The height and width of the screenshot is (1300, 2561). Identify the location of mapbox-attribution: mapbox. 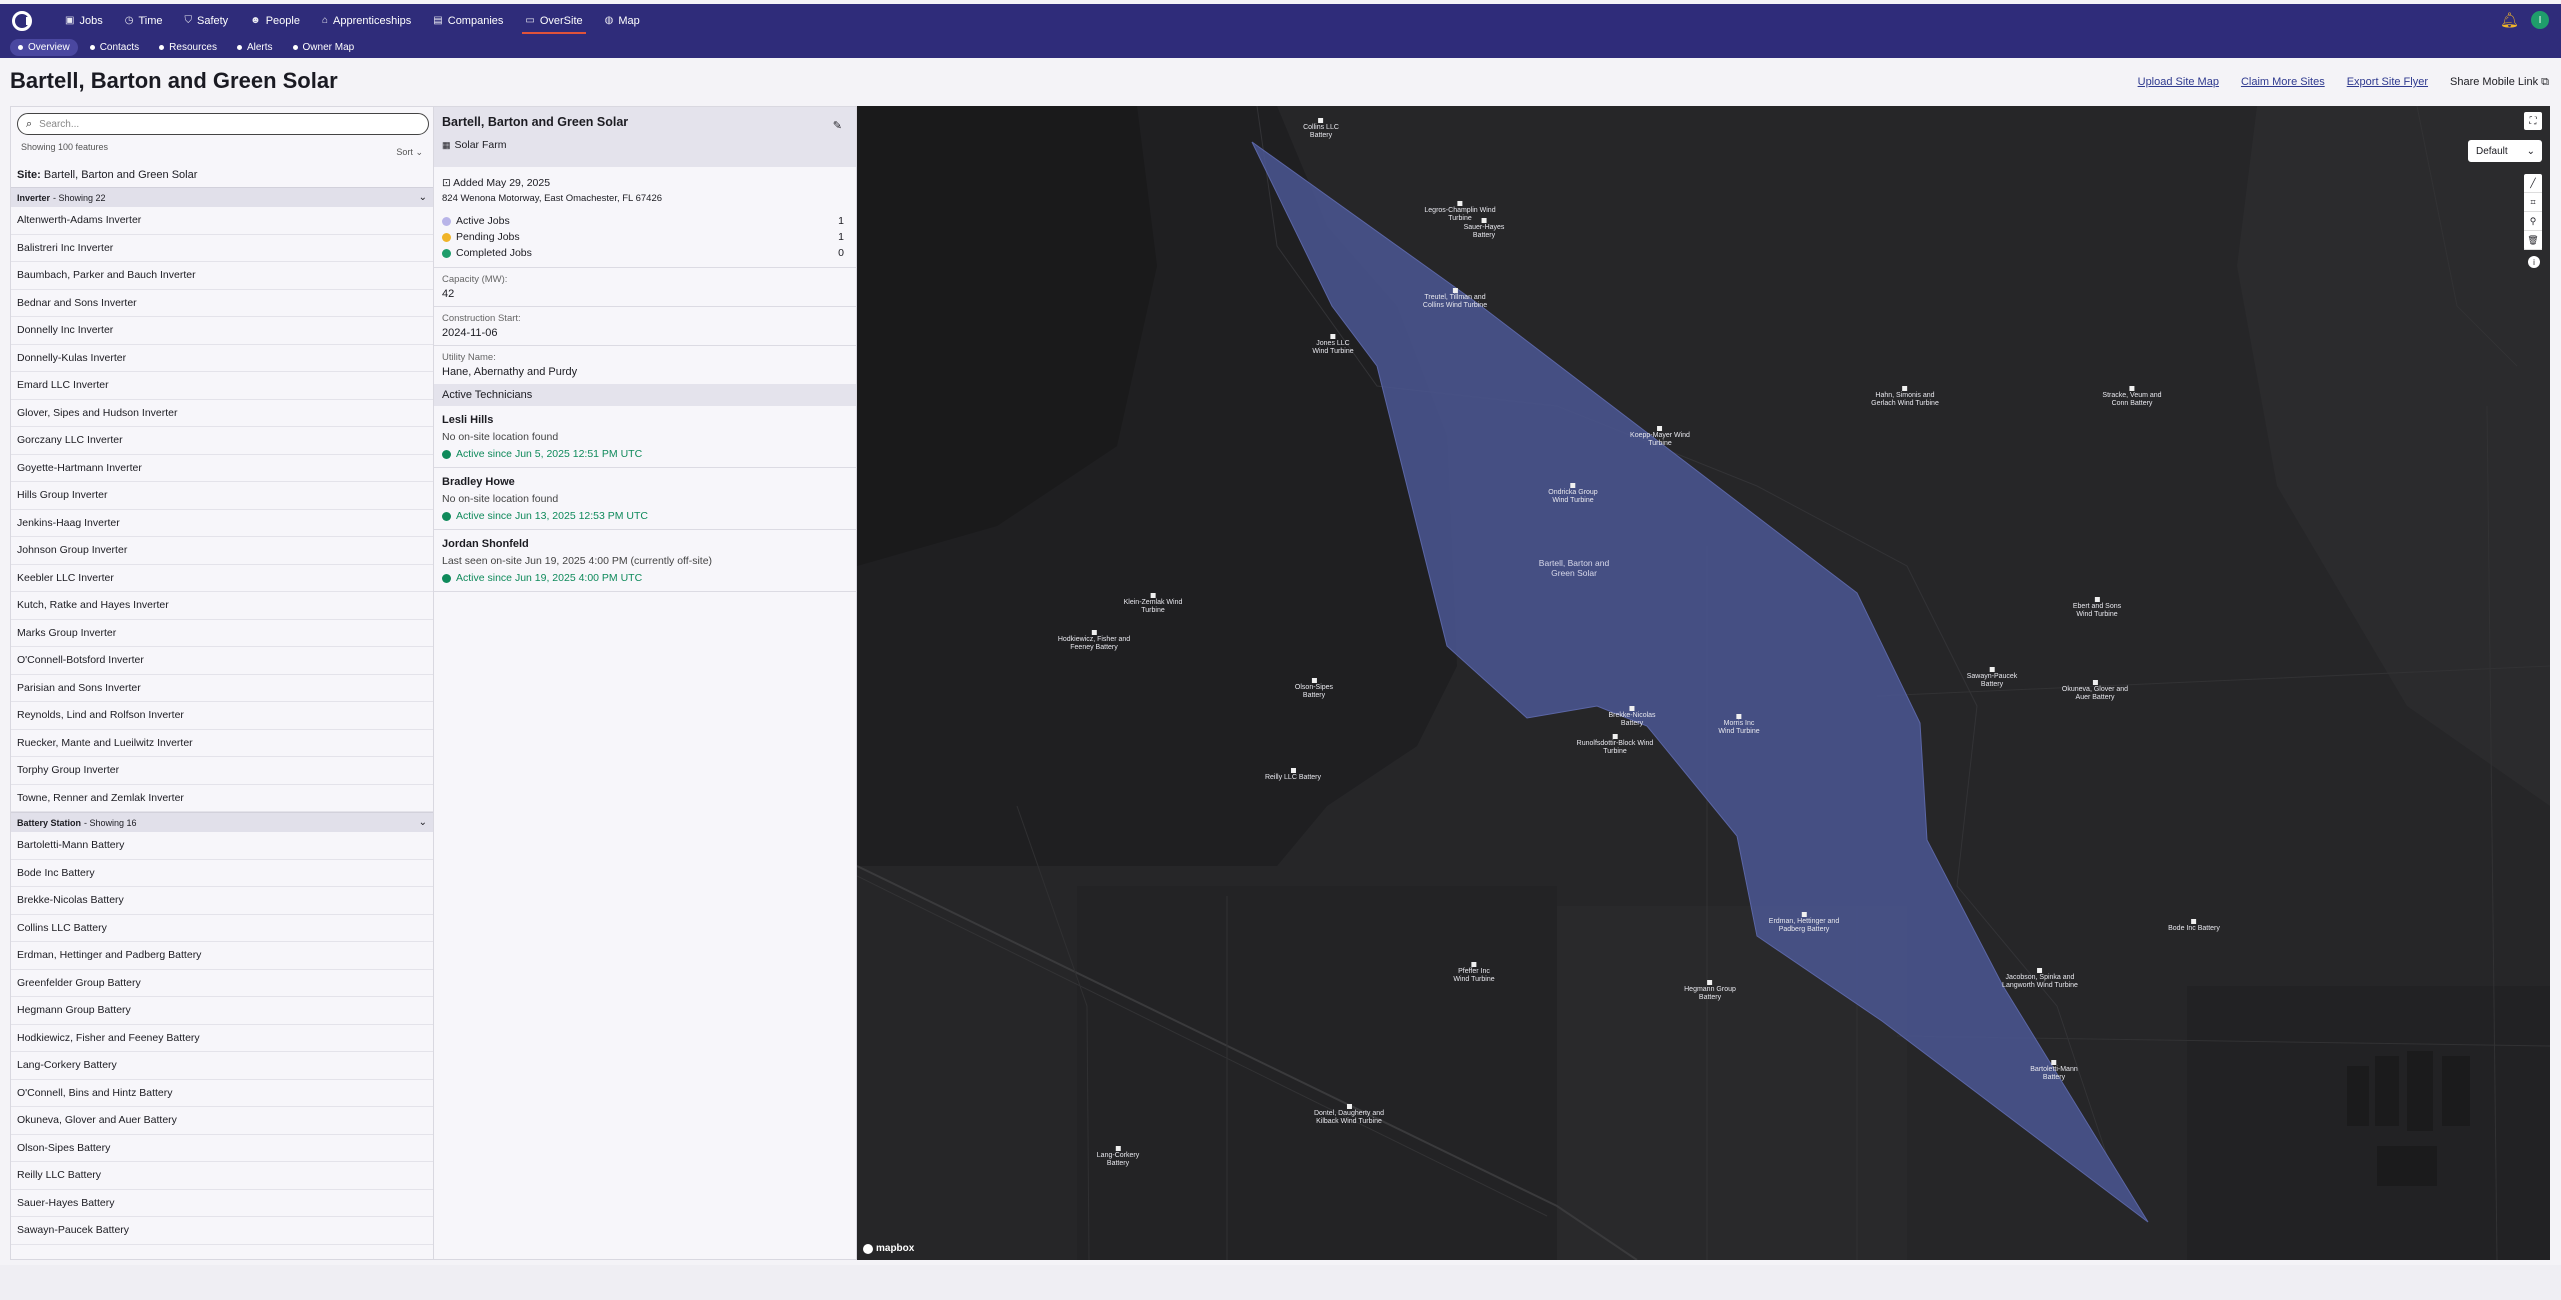
(888, 1248).